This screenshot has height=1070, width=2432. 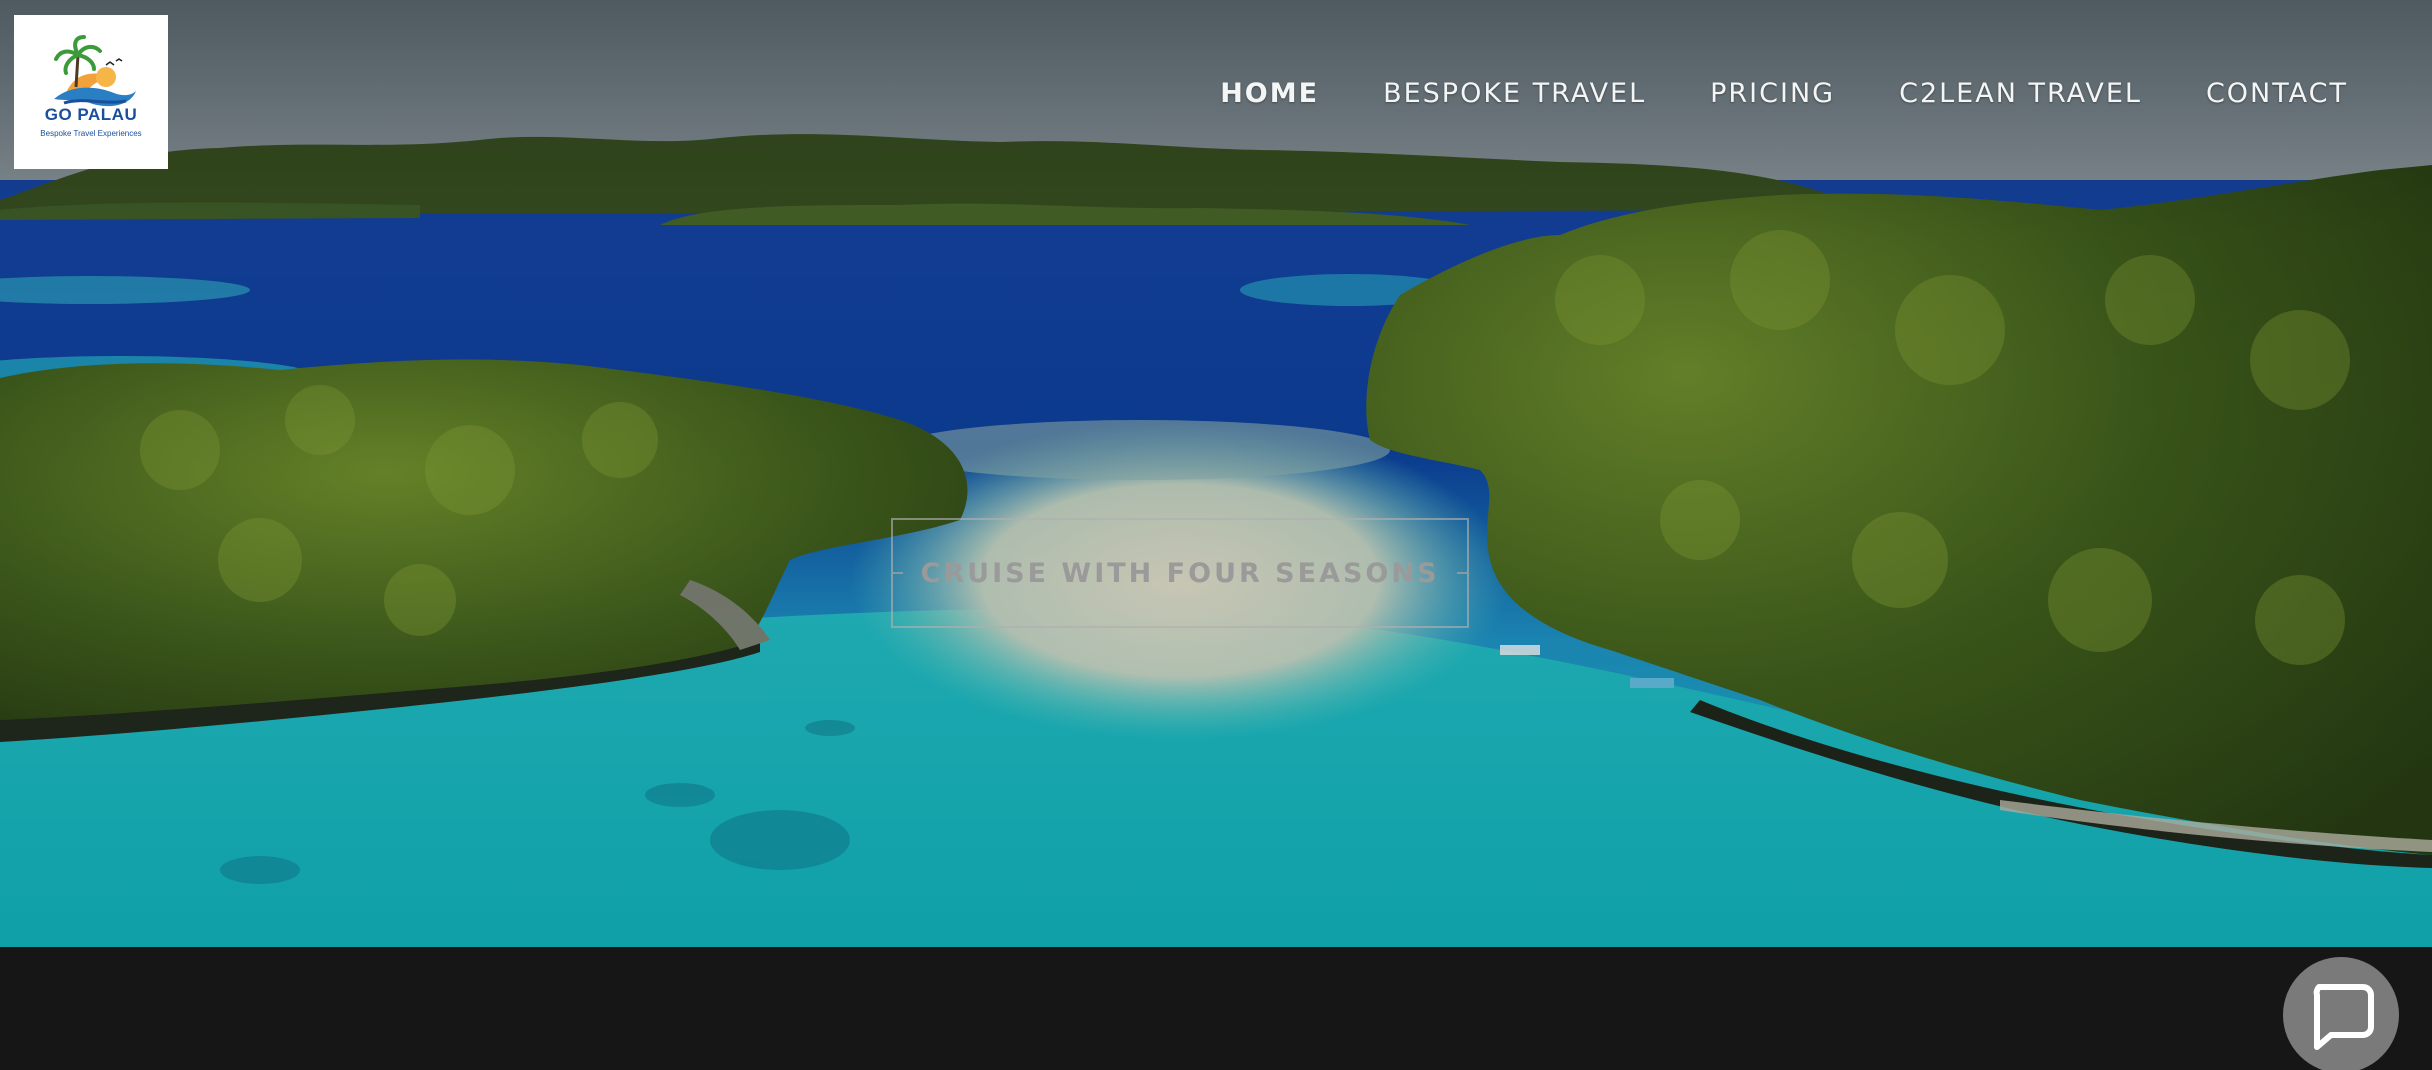 What do you see at coordinates (95, 71) in the screenshot?
I see `logo-graphic` at bounding box center [95, 71].